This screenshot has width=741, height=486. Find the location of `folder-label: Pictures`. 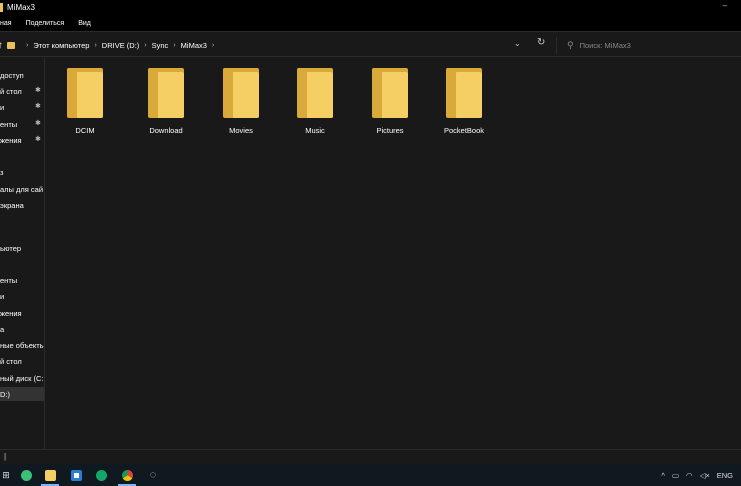

folder-label: Pictures is located at coordinates (390, 130).